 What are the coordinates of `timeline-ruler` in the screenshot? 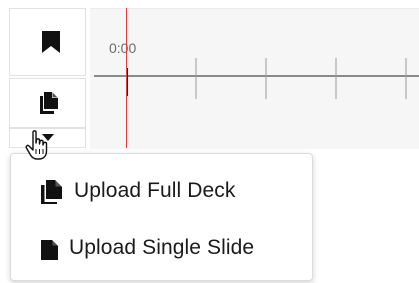 It's located at (256, 78).